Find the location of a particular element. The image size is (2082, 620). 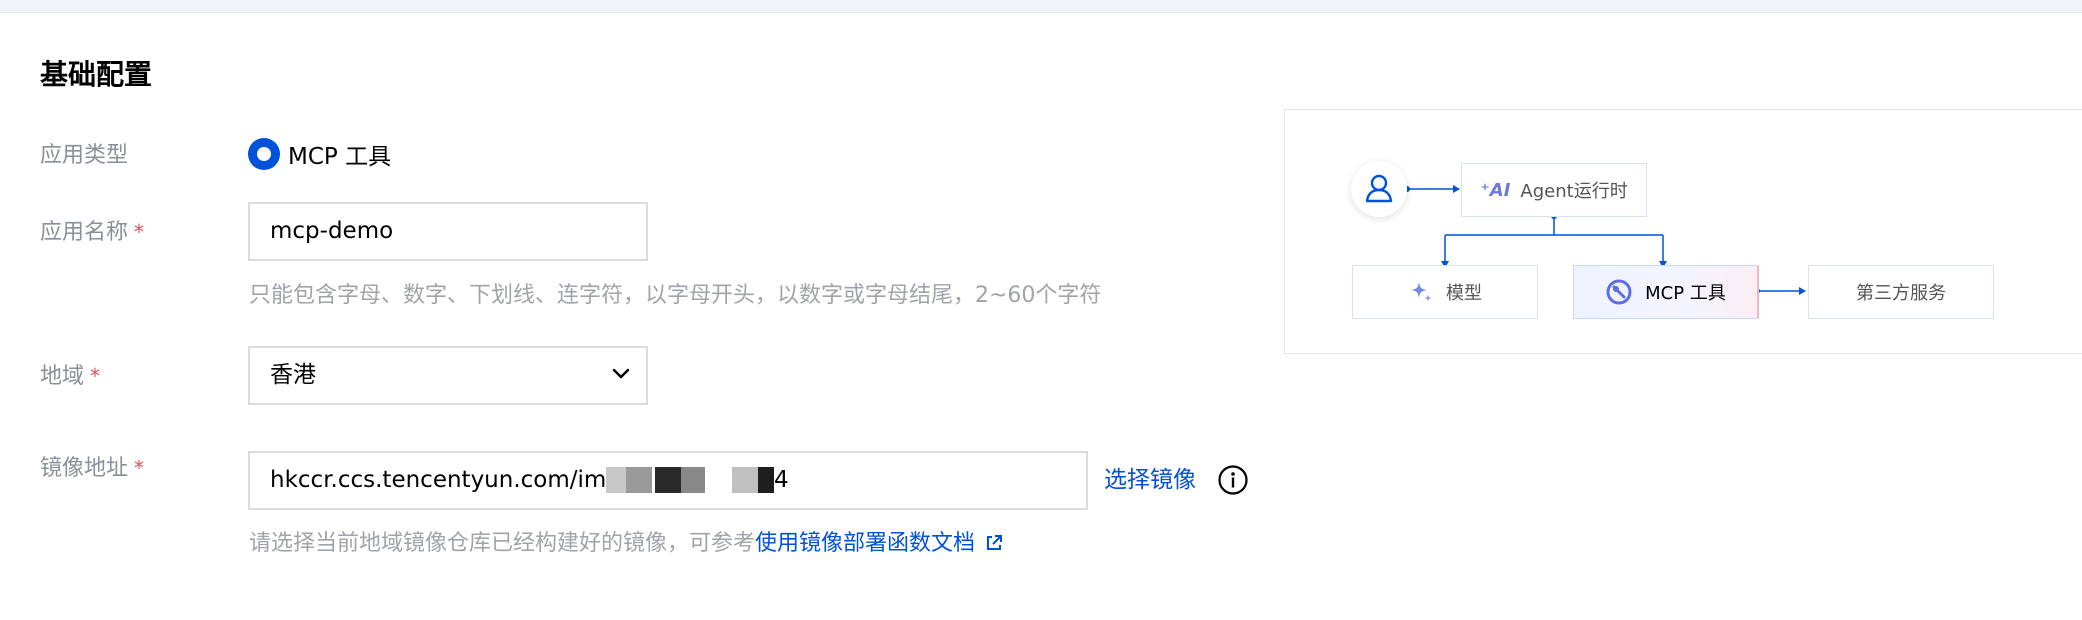

image-label: 镜像地址 * is located at coordinates (92, 468).